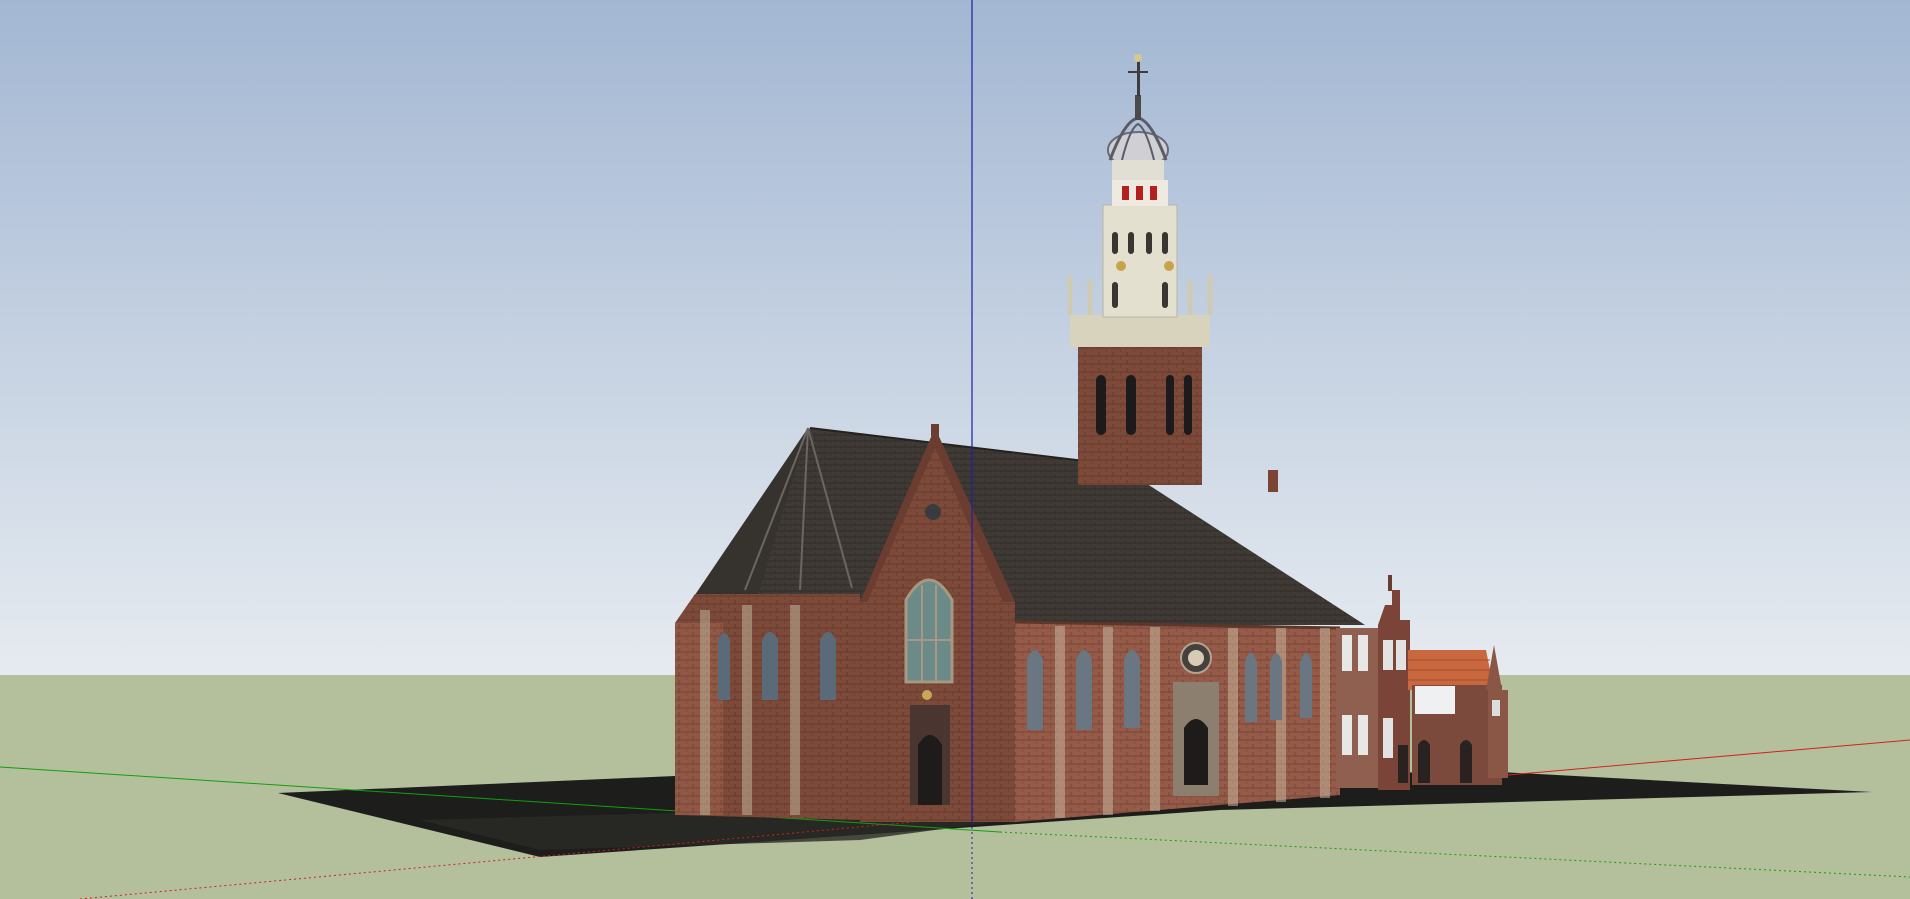  I want to click on nave-wall, so click(1177, 721).